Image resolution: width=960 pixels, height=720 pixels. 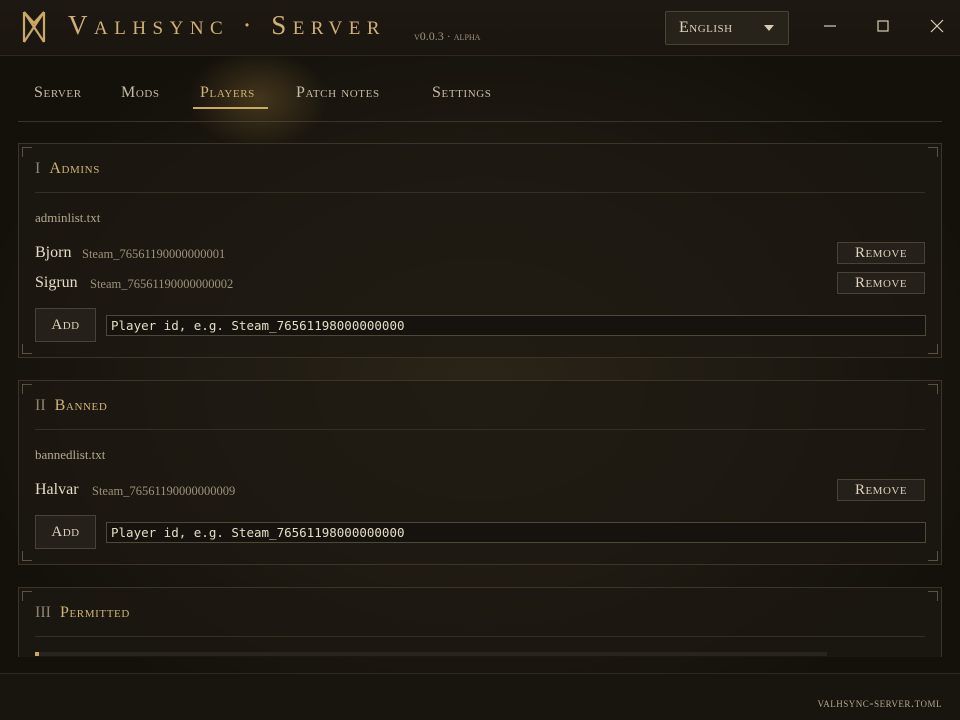 I want to click on admin-id-input, so click(x=516, y=325).